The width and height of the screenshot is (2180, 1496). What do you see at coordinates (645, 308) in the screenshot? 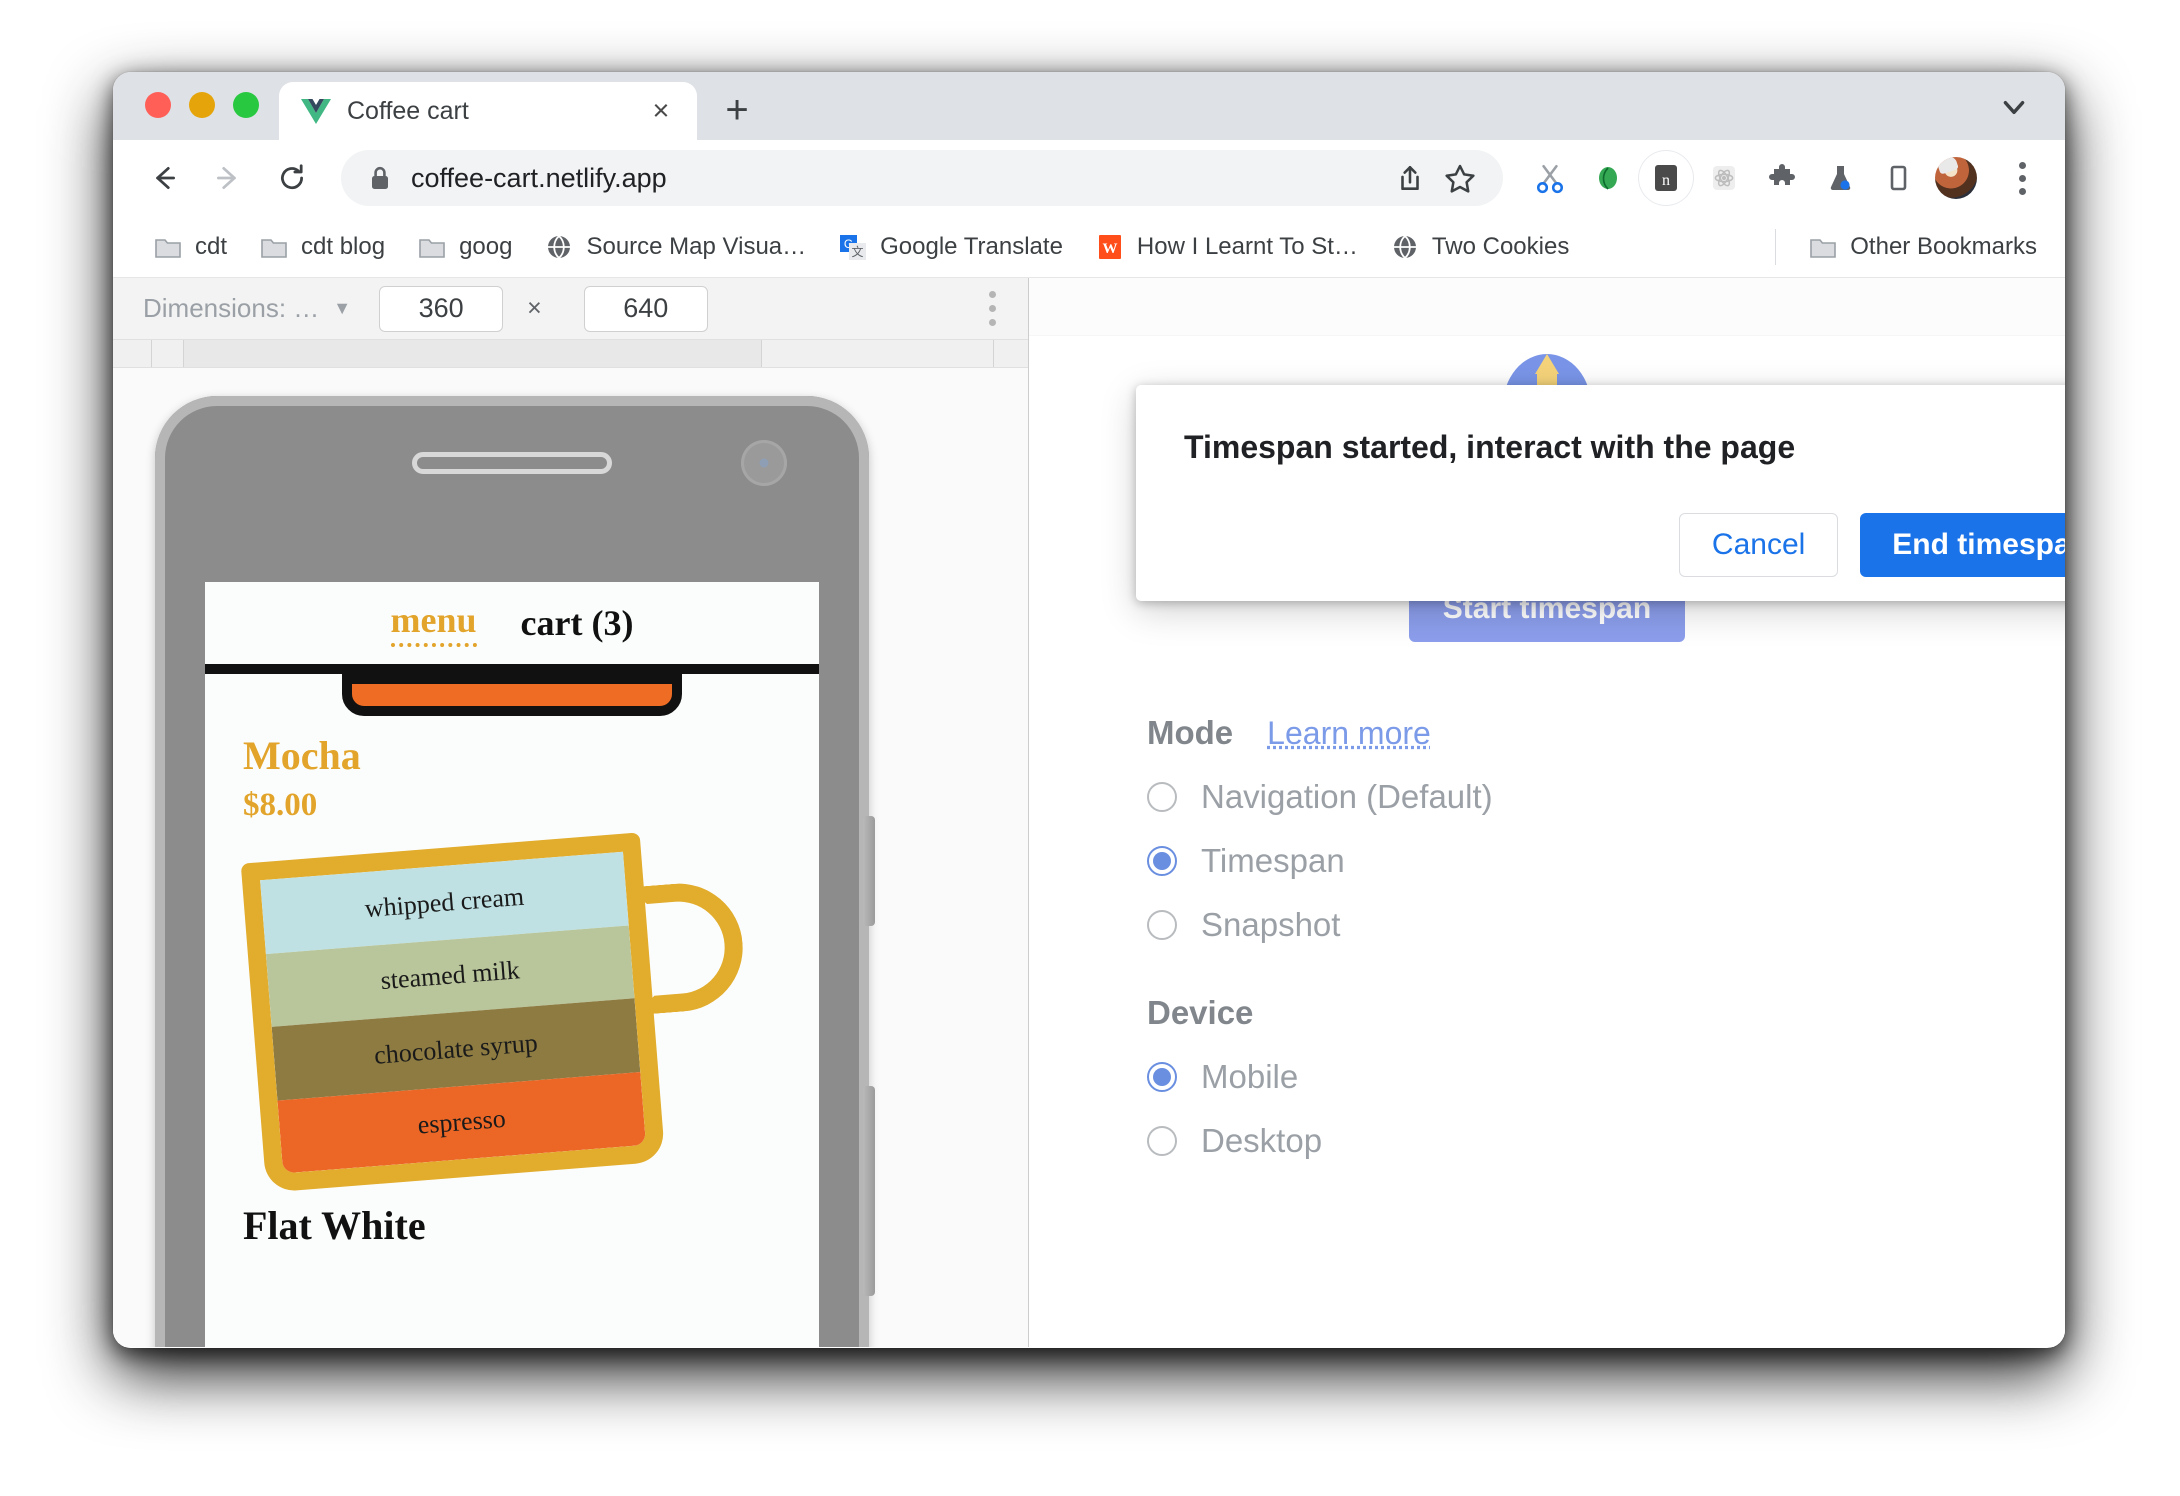
I see `viewport-height-input: 640` at bounding box center [645, 308].